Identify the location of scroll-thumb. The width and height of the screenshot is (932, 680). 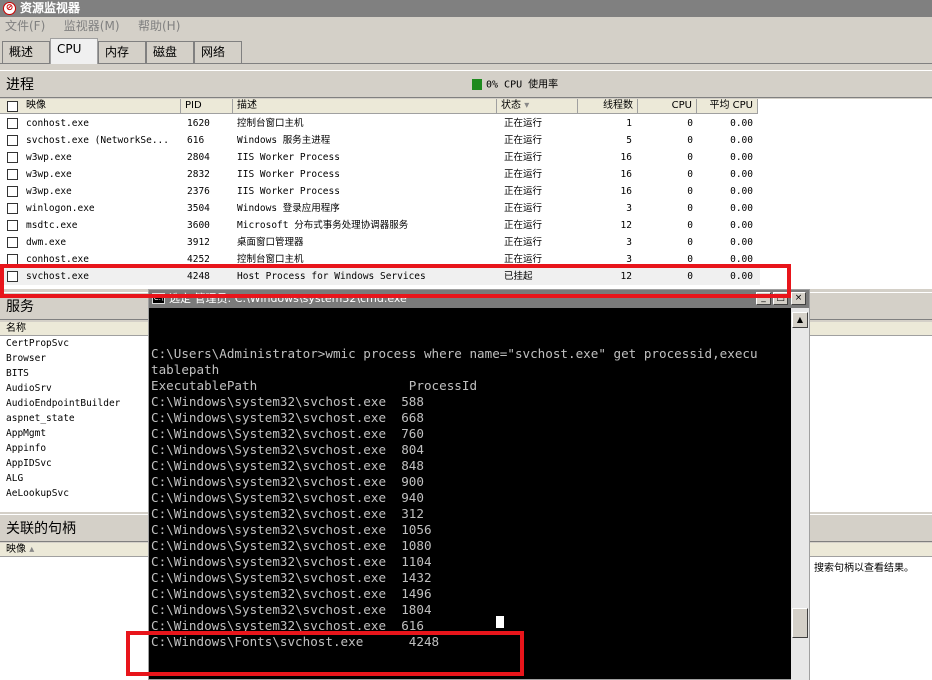
(800, 623).